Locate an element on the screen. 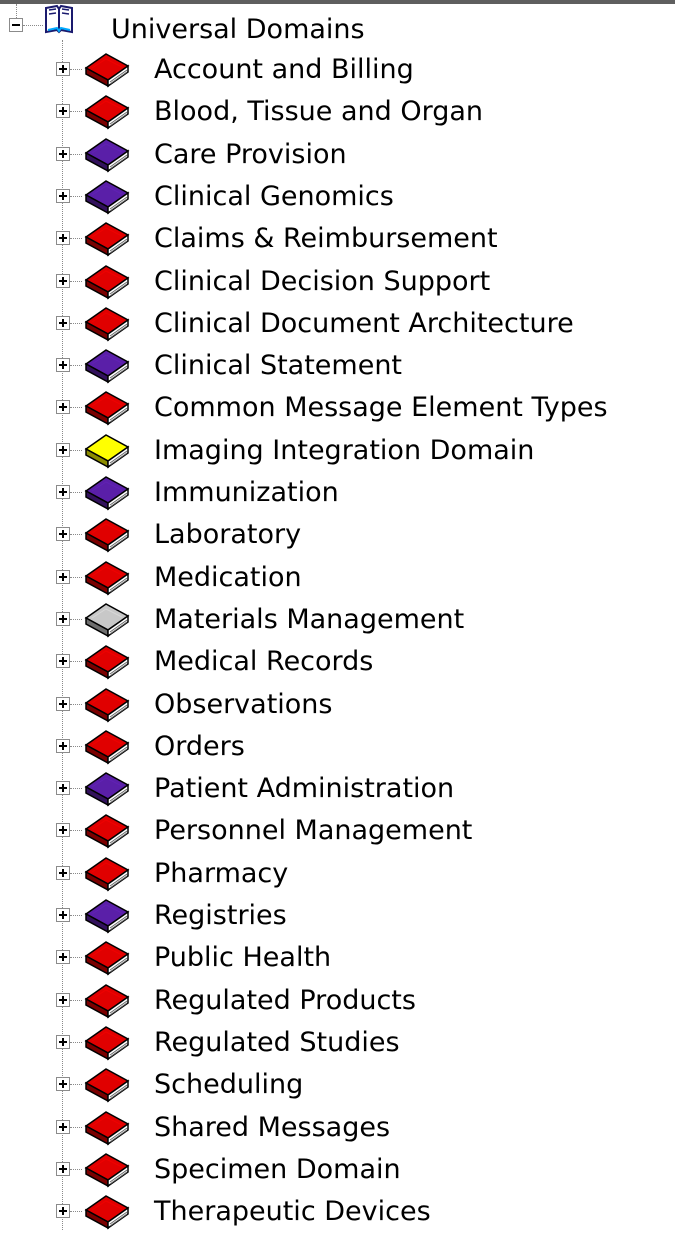 The height and width of the screenshot is (1234, 675). tree-connector-root is located at coordinates (16, 11).